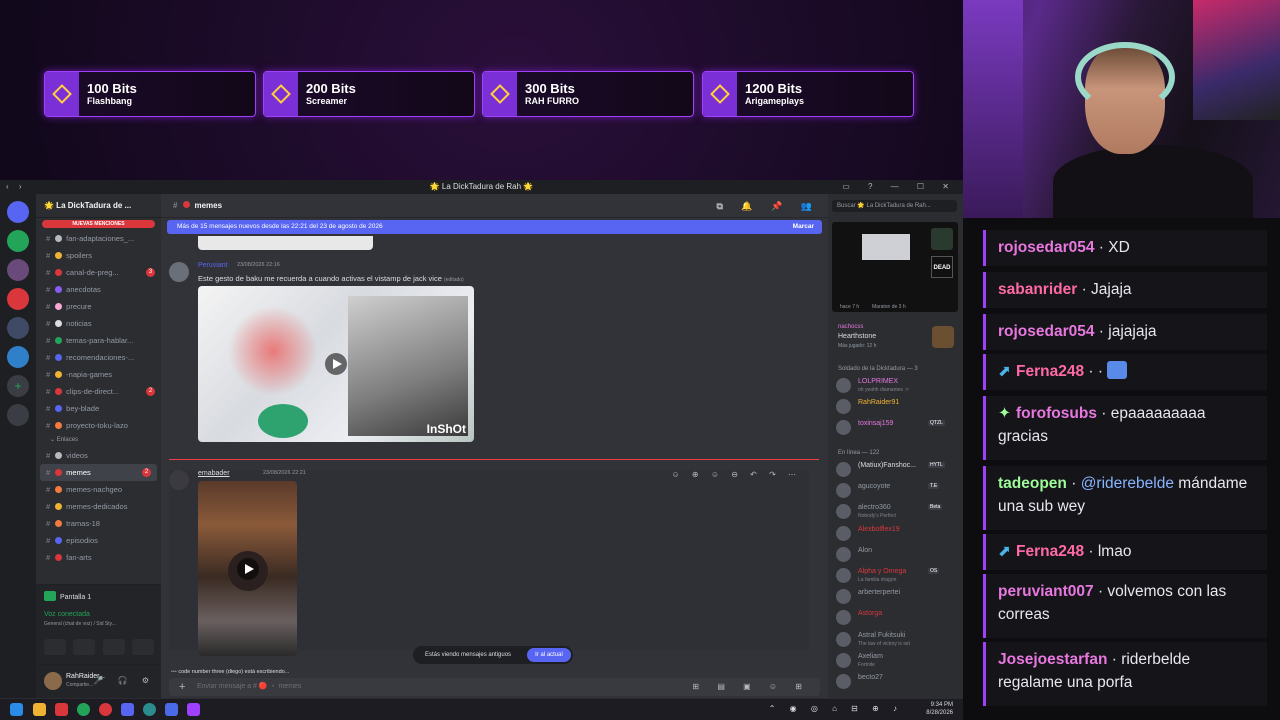 This screenshot has width=1280, height=720. I want to click on obs-icon, so click(105, 709).